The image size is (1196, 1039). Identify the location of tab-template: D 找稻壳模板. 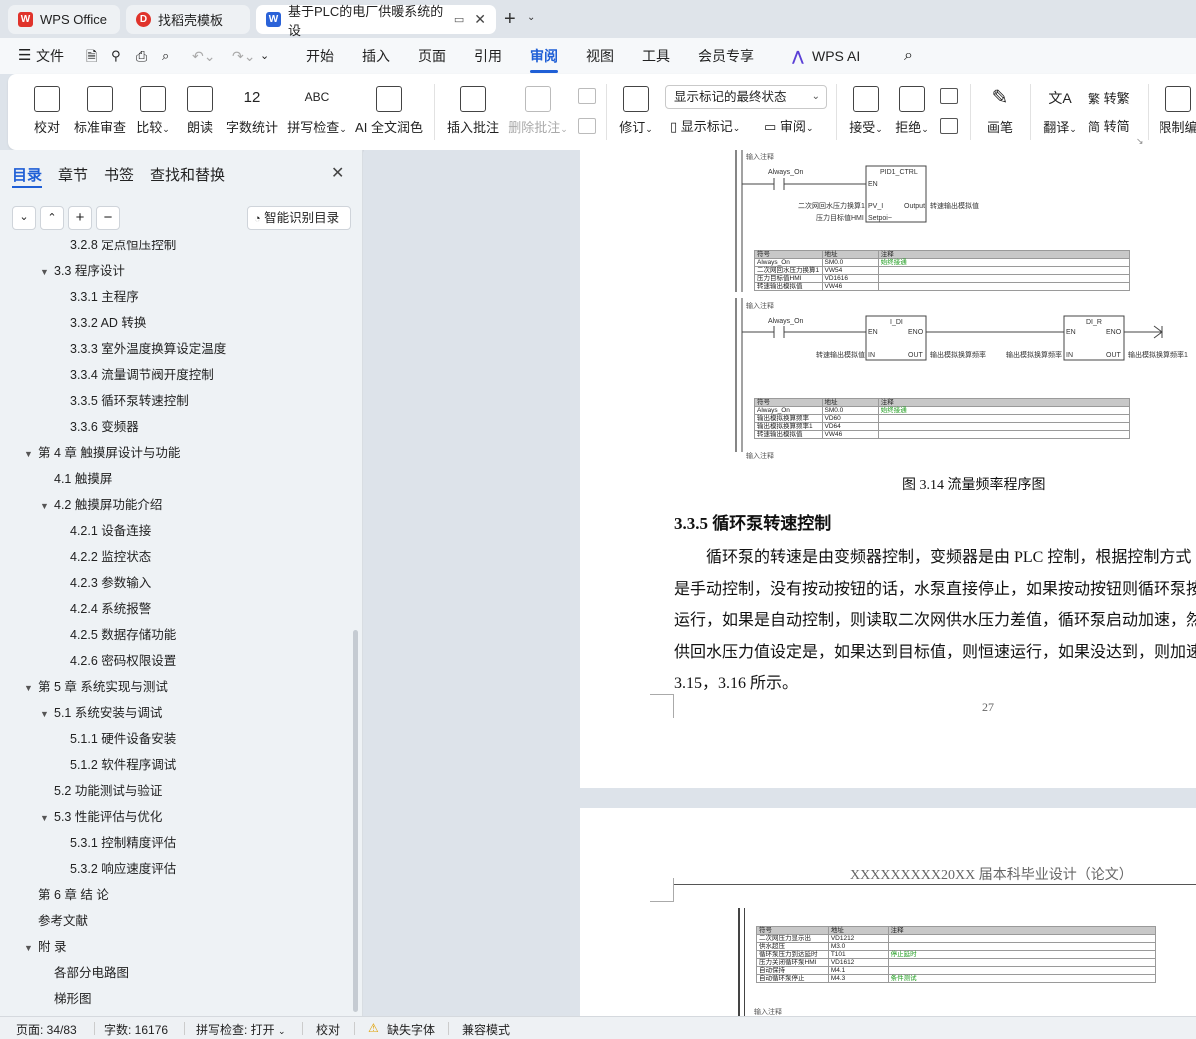
(188, 19).